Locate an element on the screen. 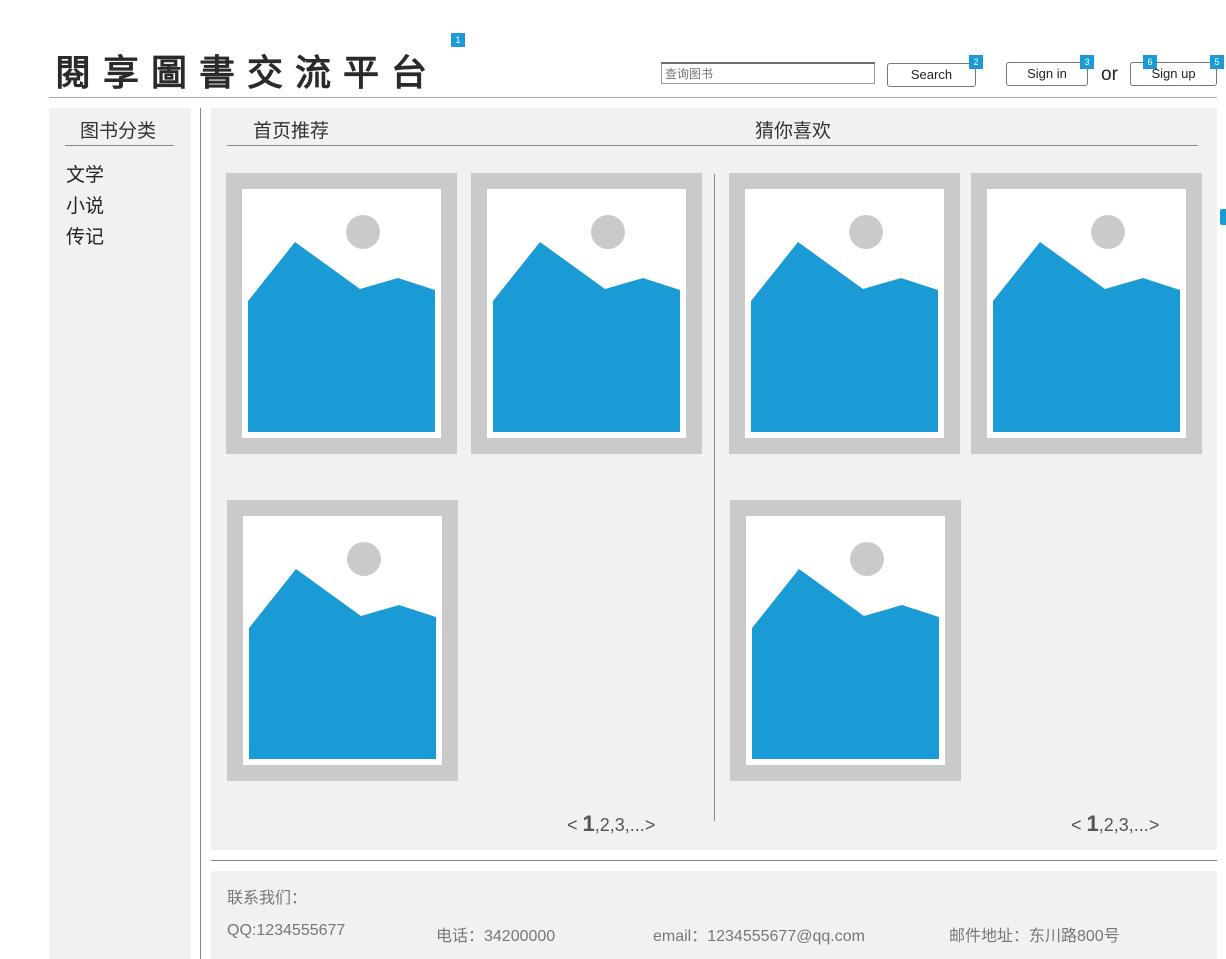 This screenshot has height=959, width=1226. contact-address: 邮件地址：东川路800号 is located at coordinates (1034, 936).